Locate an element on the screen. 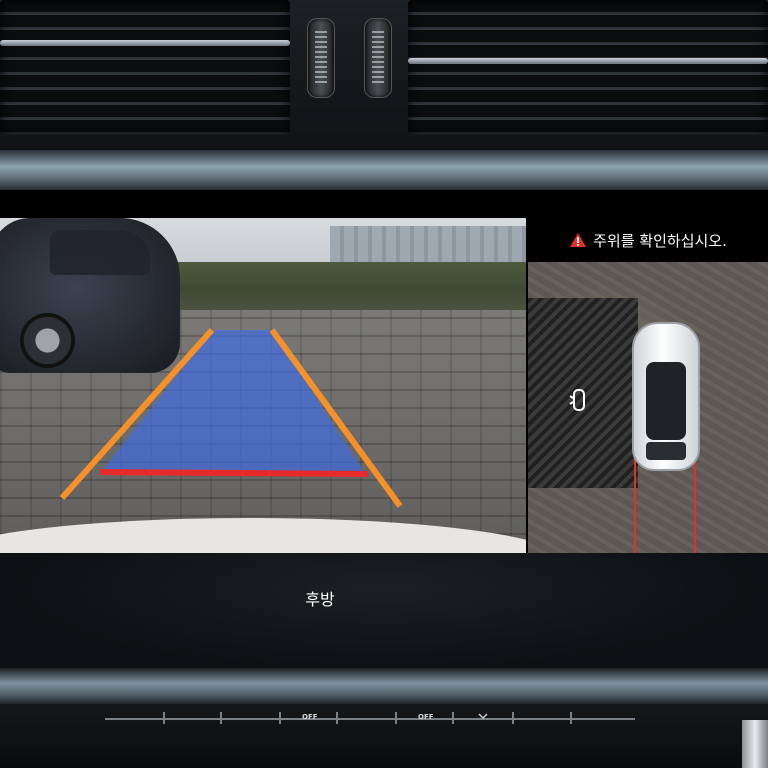  vent-knob-left is located at coordinates (321, 58).